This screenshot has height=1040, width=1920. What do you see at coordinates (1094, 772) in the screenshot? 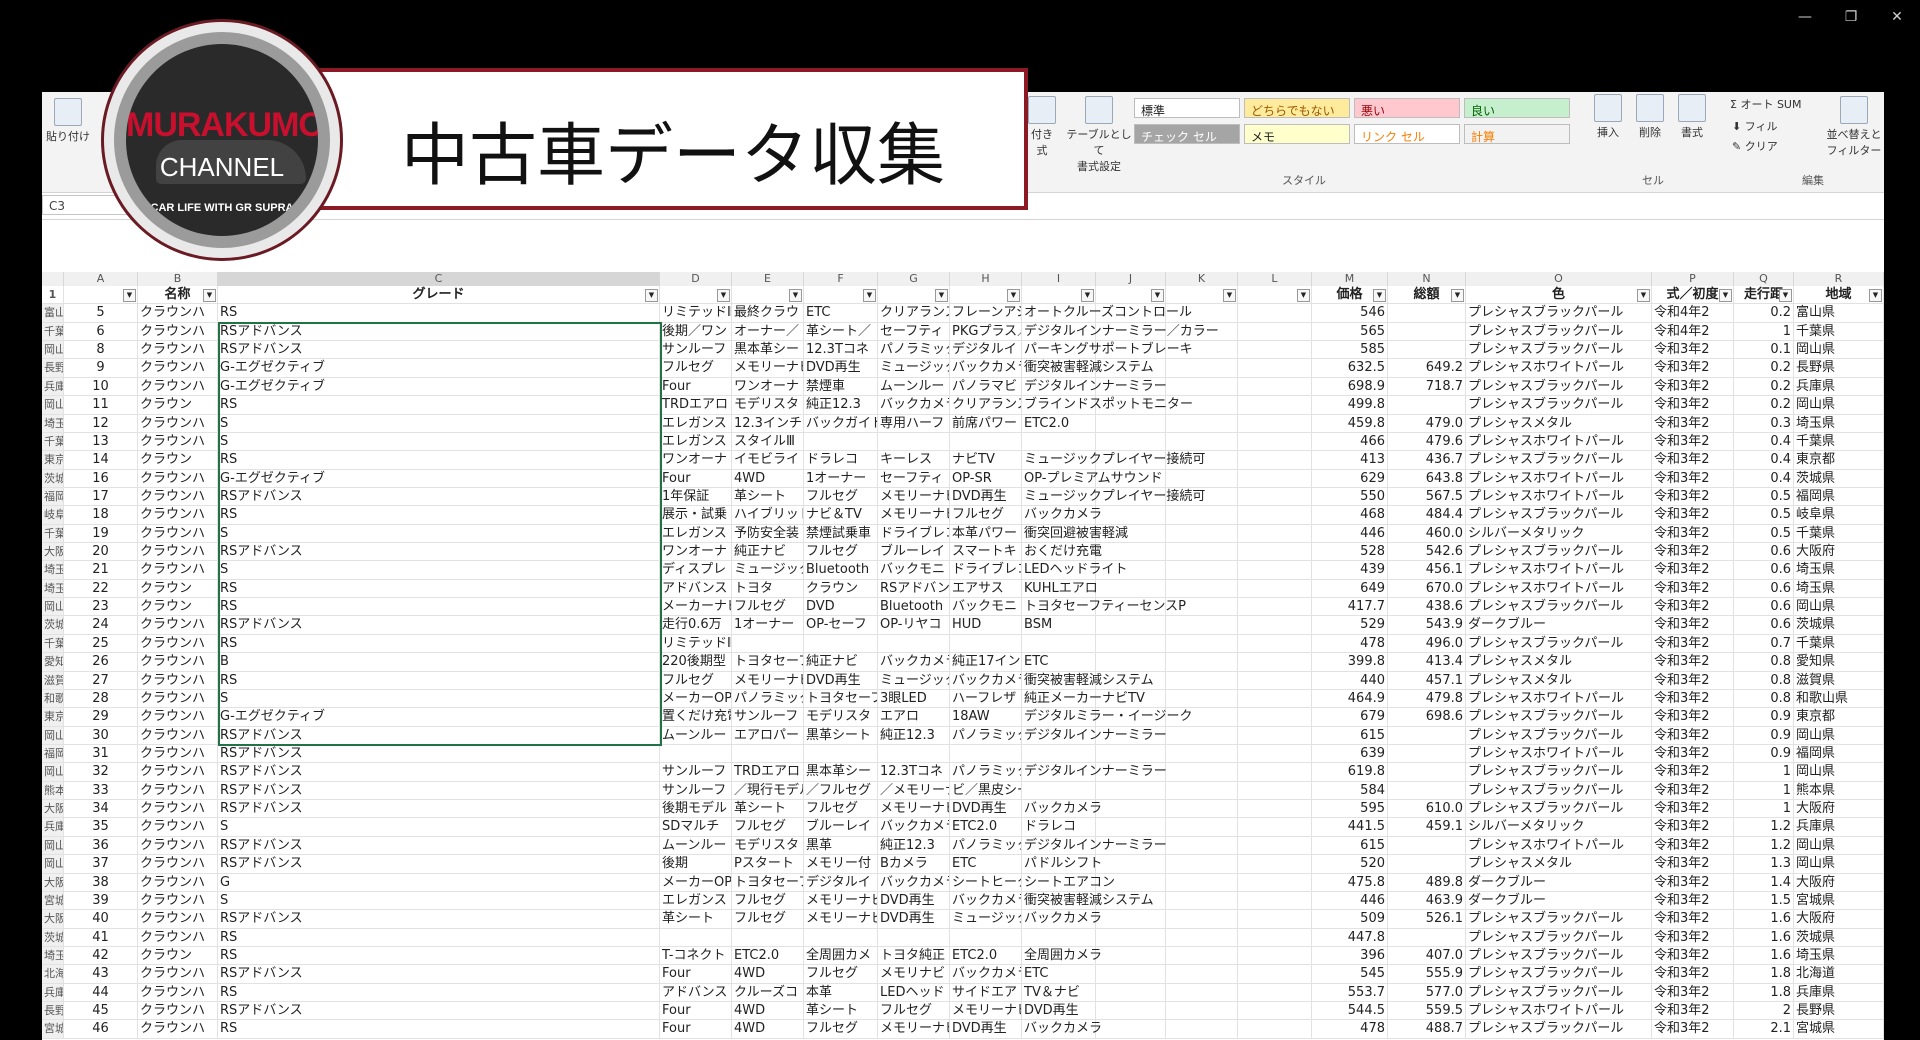
I see `cell-option: デジタルインナーミラー` at bounding box center [1094, 772].